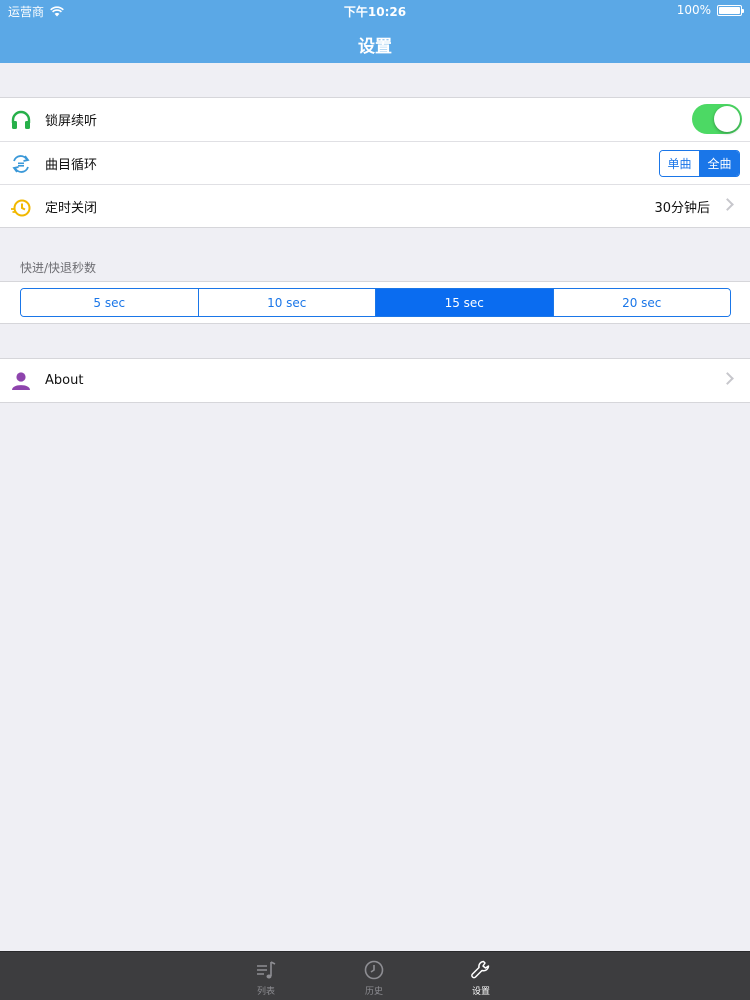  What do you see at coordinates (480, 969) in the screenshot?
I see `wrench-icon` at bounding box center [480, 969].